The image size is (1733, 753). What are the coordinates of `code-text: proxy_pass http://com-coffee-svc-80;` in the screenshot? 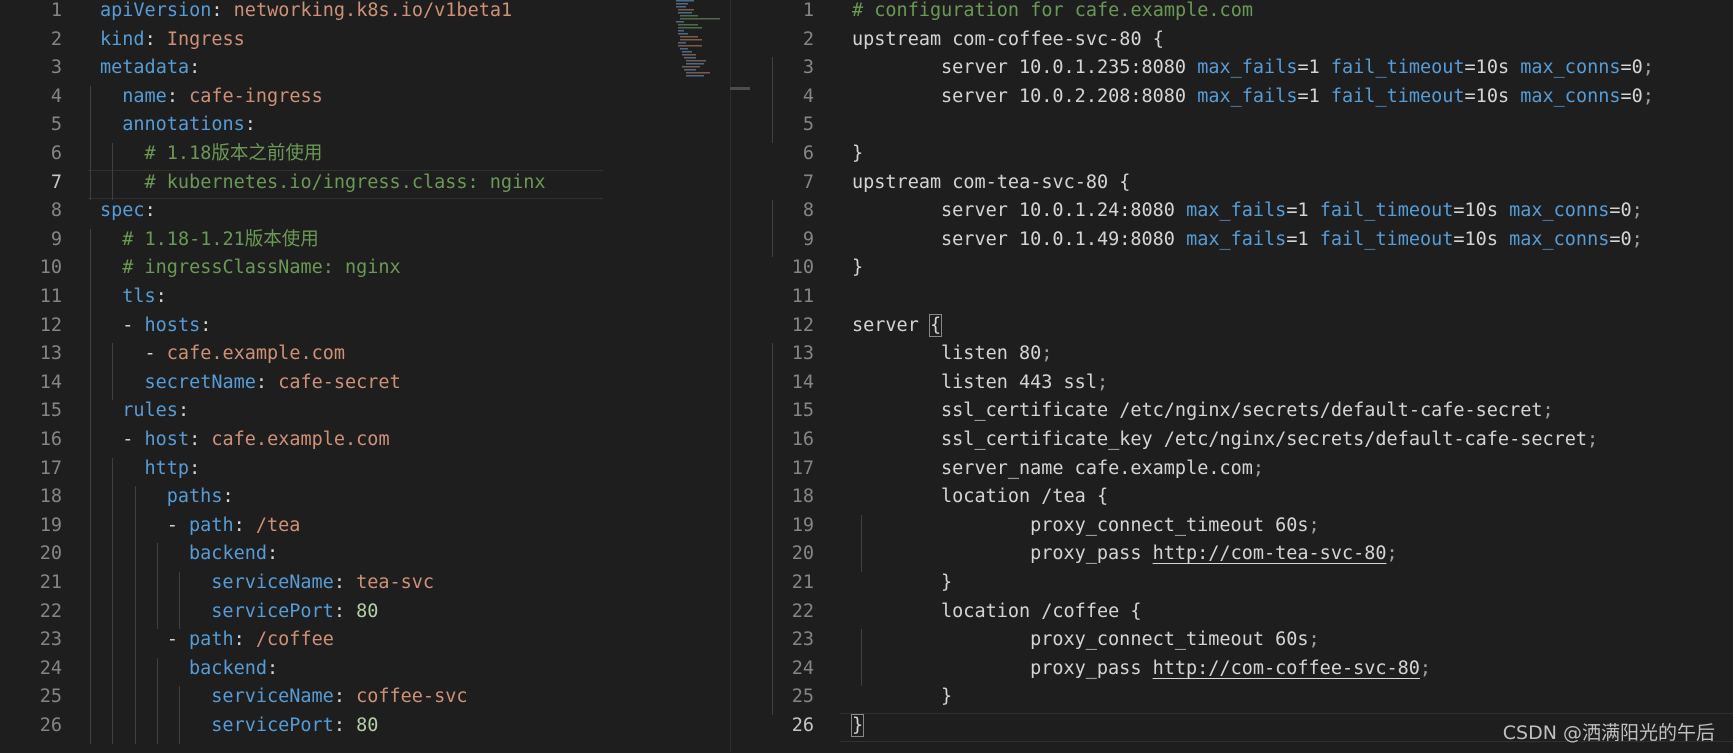 It's located at (1141, 669).